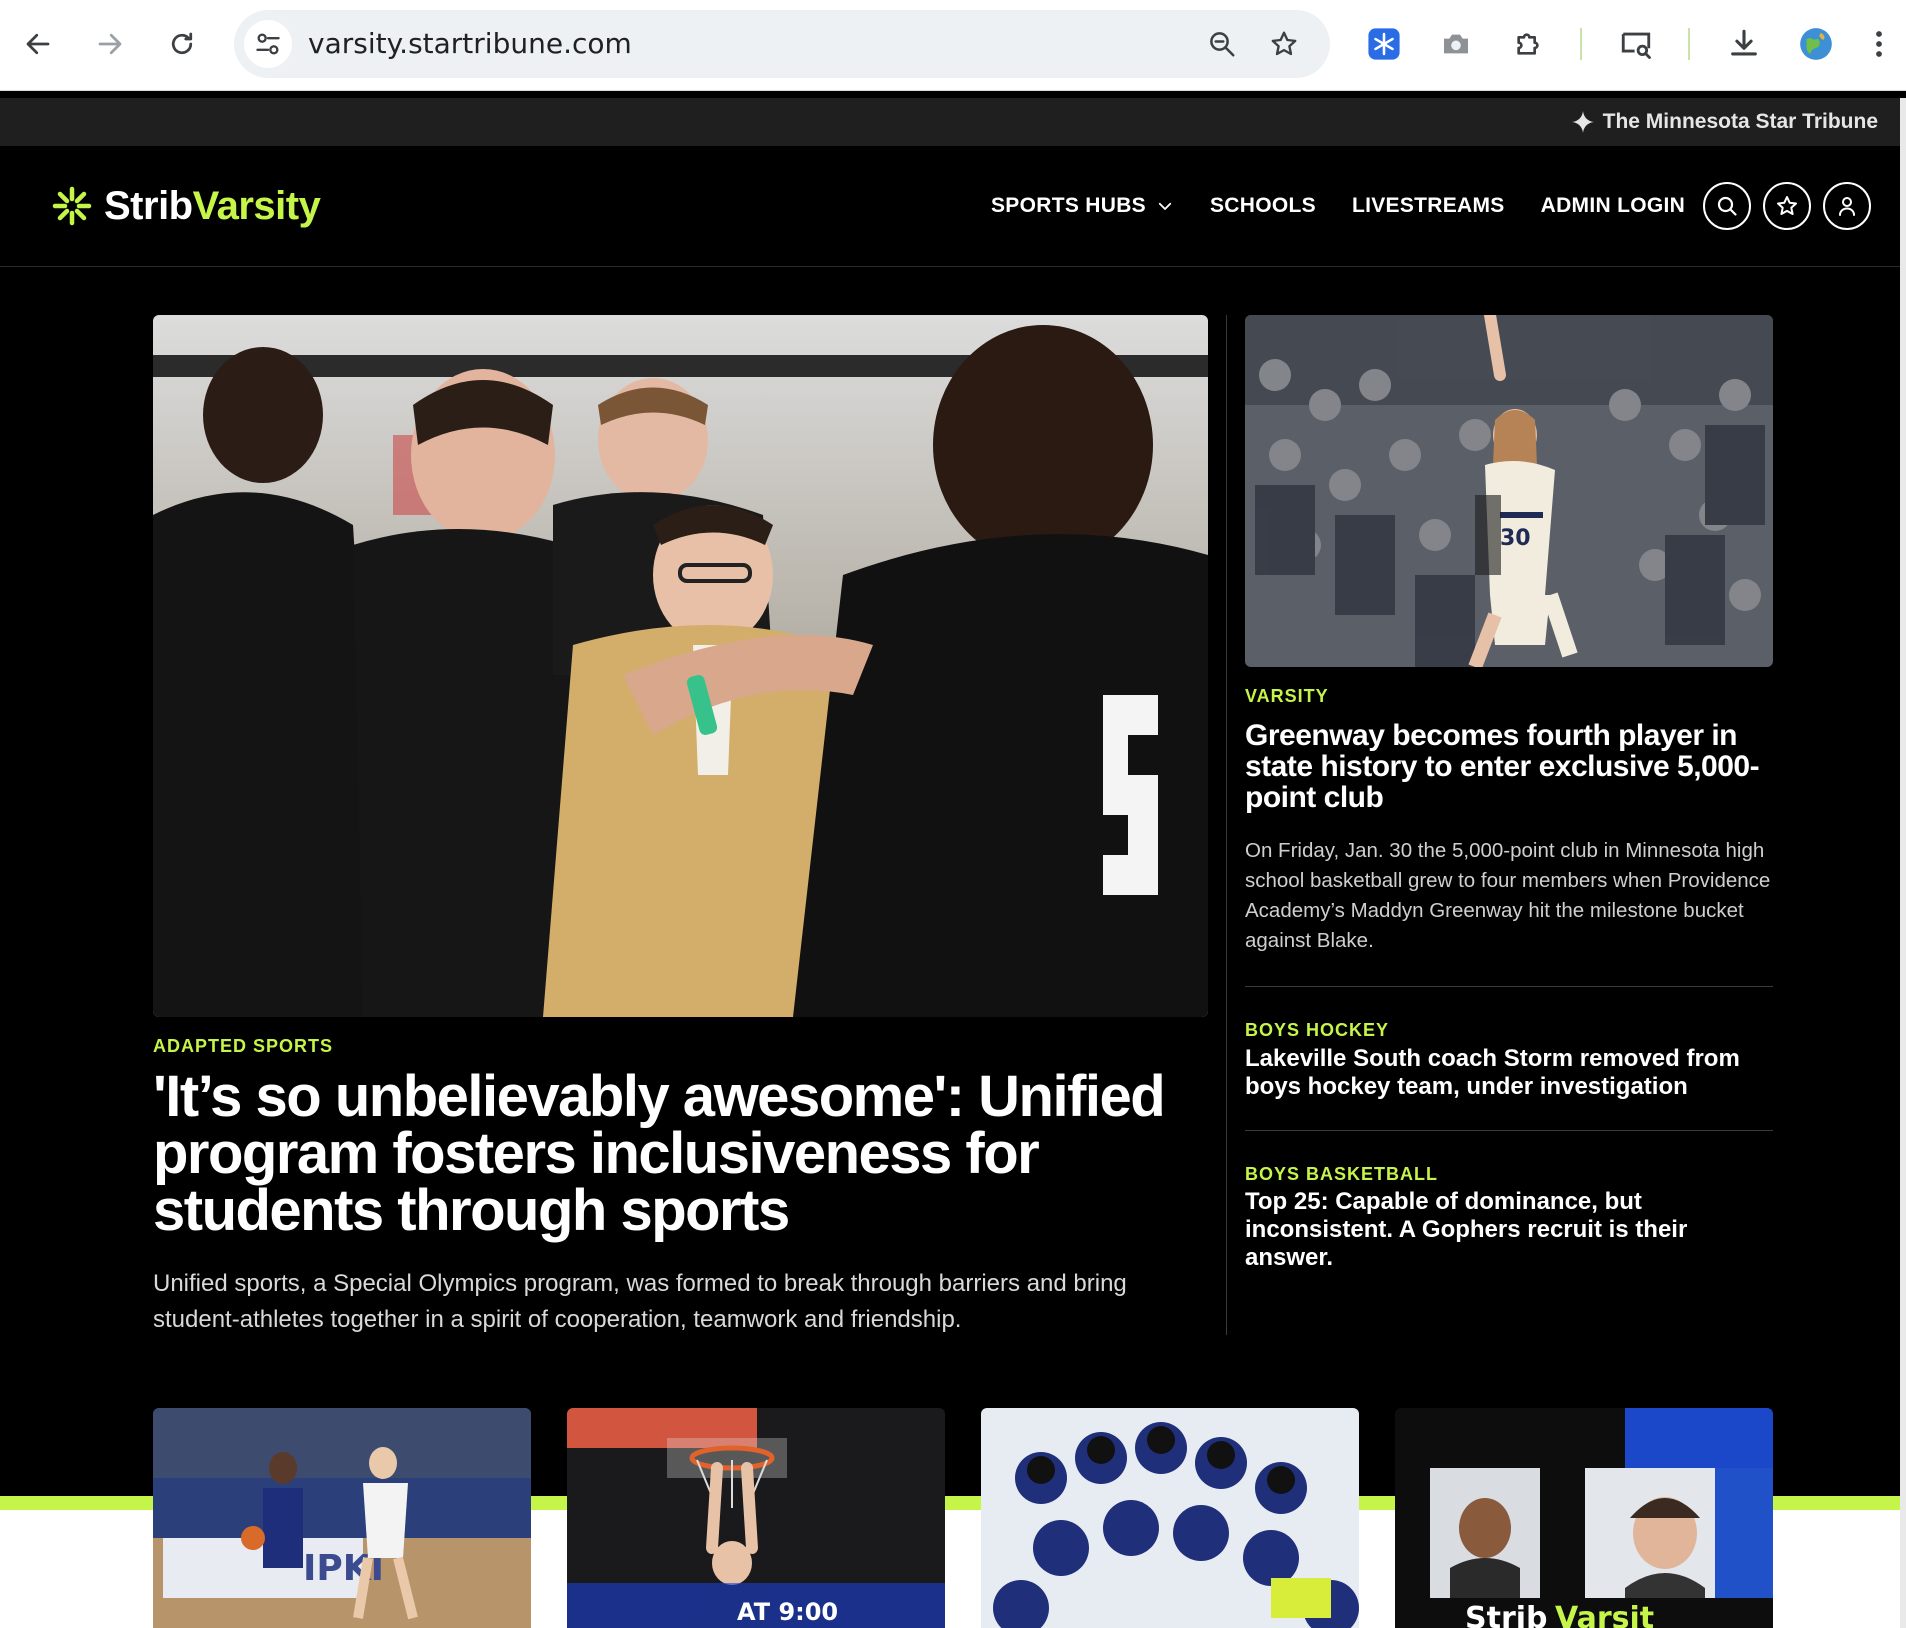 The image size is (1906, 1628). I want to click on favorites-button, so click(1787, 206).